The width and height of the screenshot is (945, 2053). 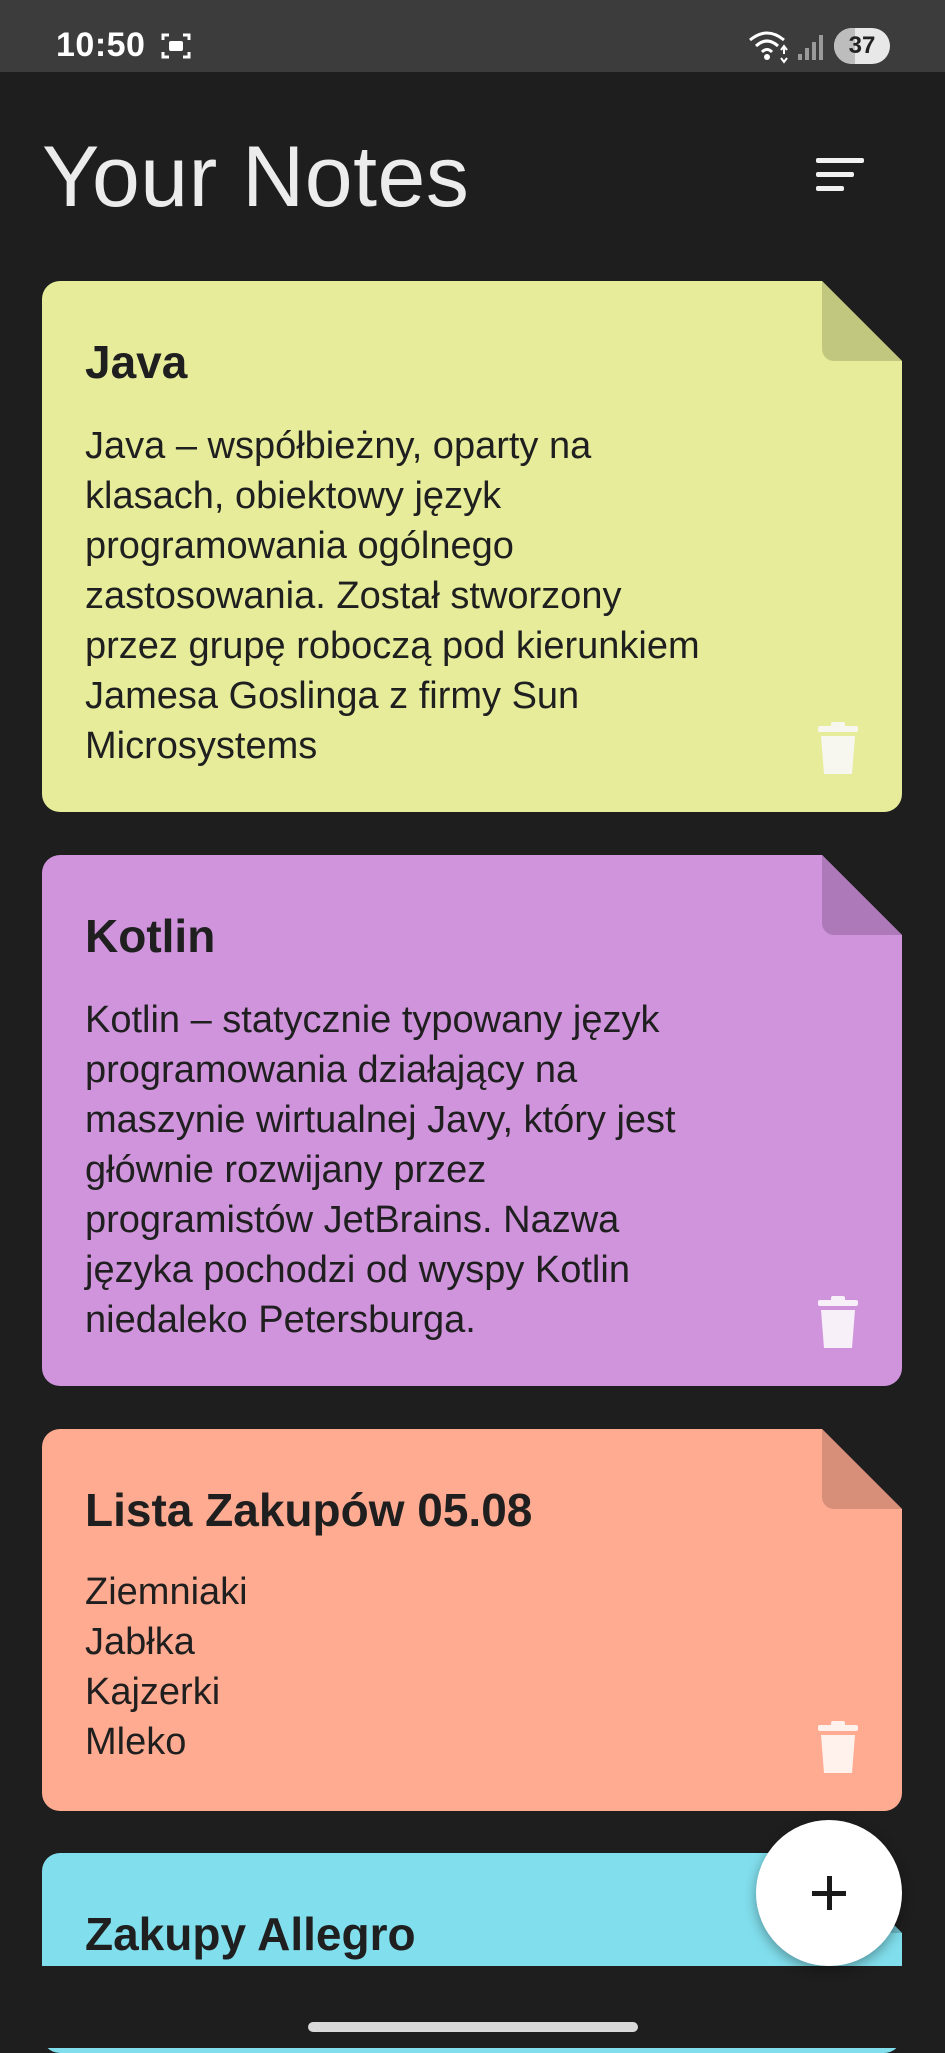 I want to click on wifi-icon, so click(x=768, y=47).